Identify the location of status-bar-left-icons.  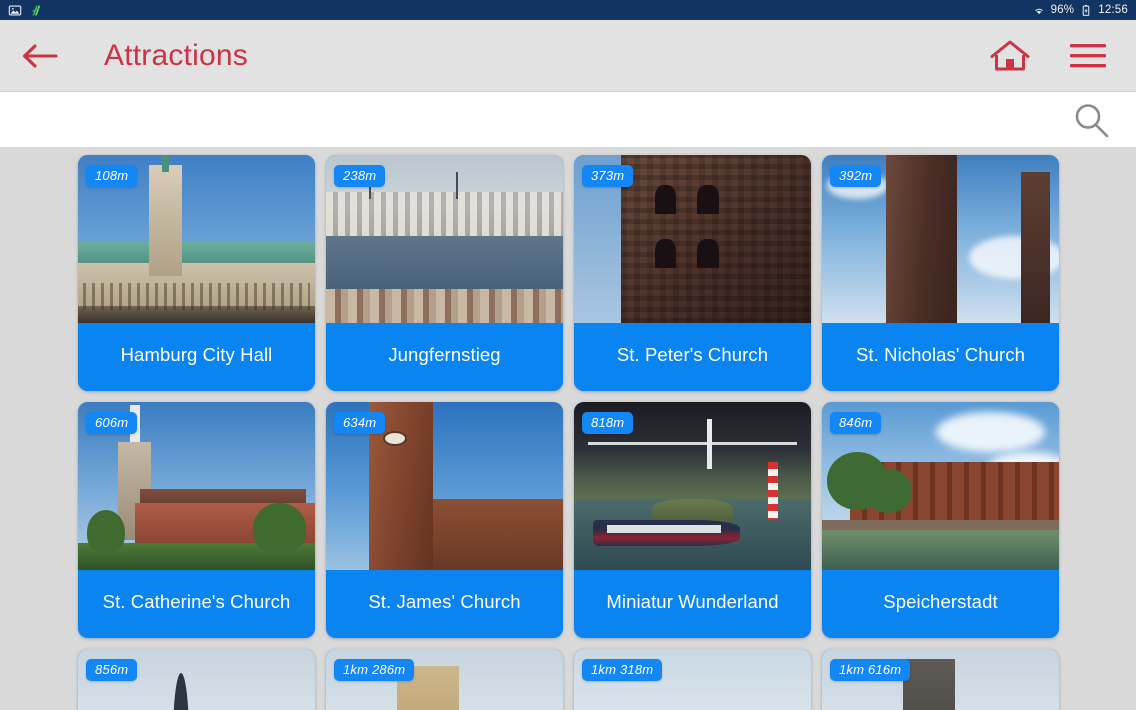
(25, 10).